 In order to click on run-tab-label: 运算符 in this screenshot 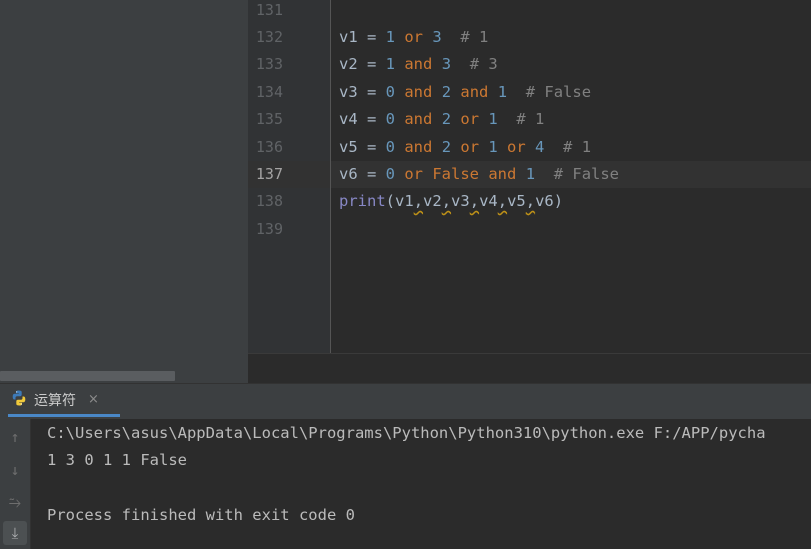, I will do `click(55, 400)`.